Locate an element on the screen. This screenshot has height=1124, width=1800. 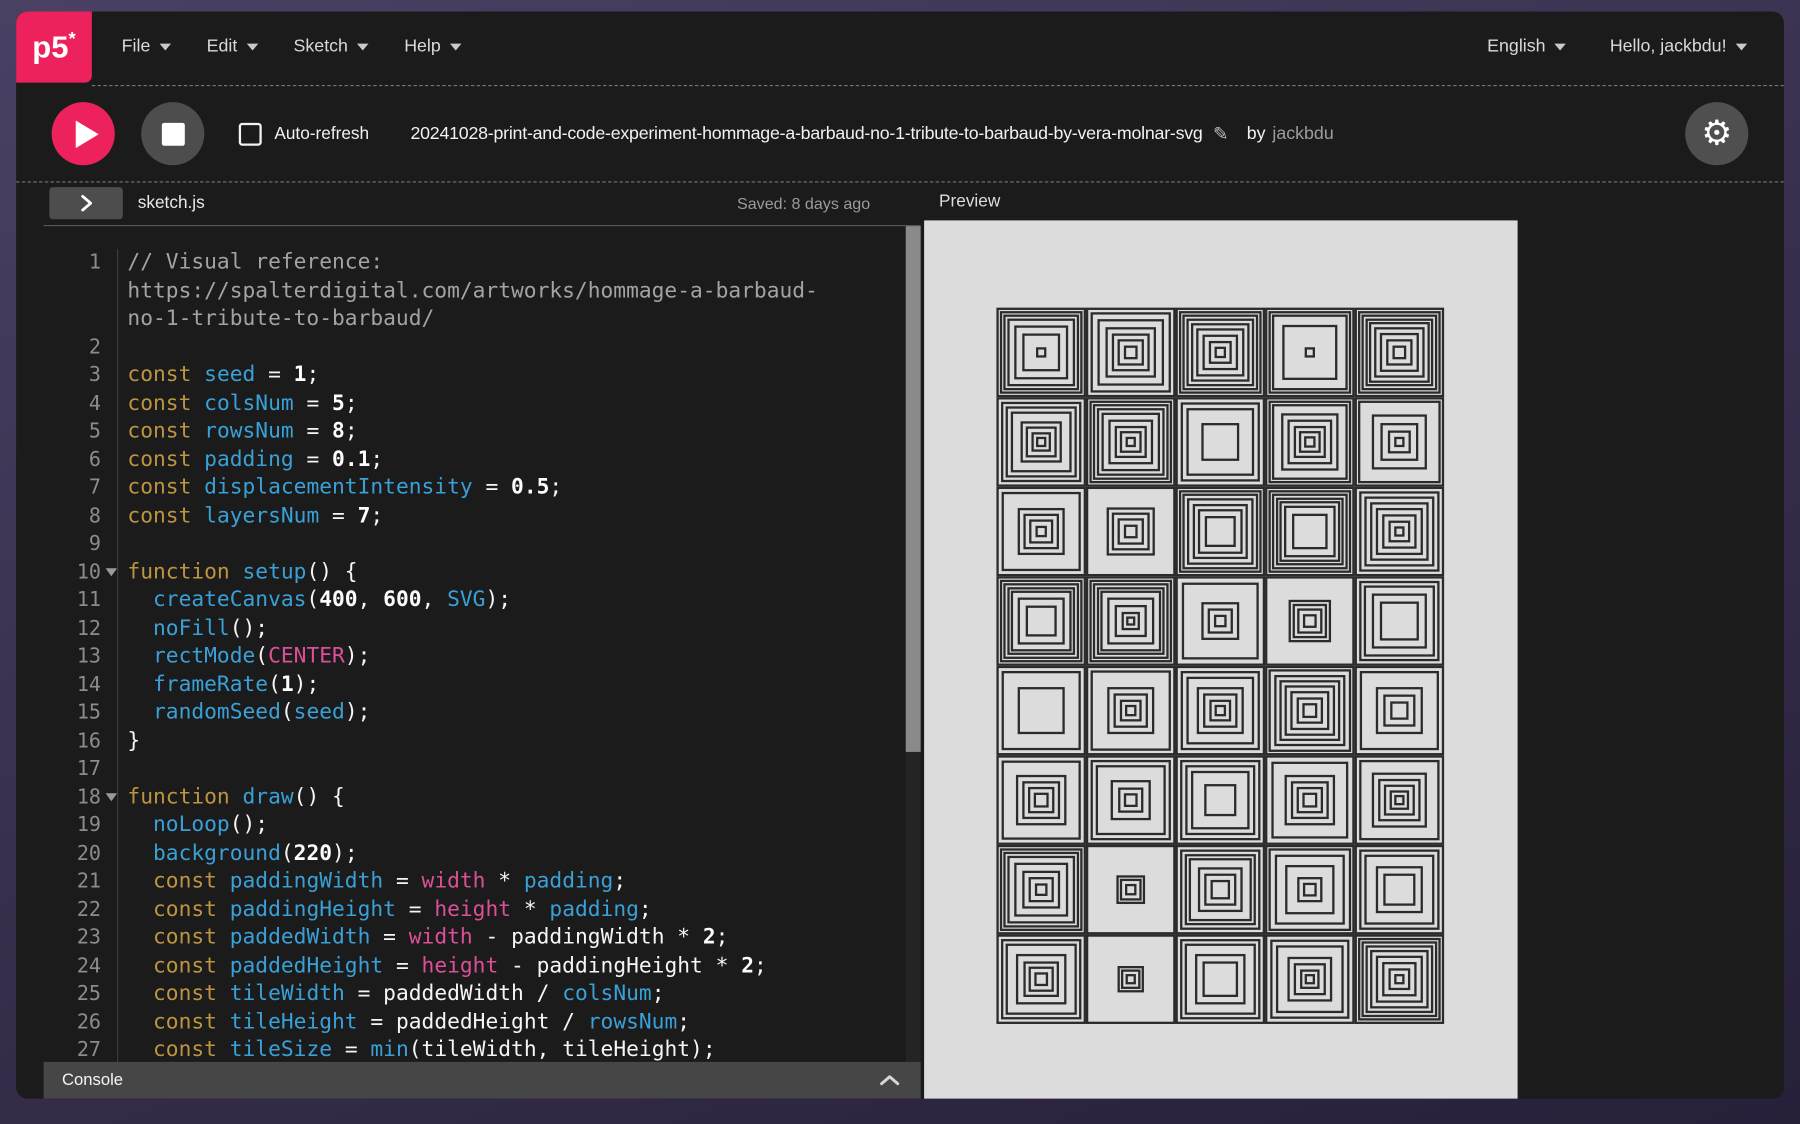
nav-right: English Hello, jackbdu! is located at coordinates (1617, 46).